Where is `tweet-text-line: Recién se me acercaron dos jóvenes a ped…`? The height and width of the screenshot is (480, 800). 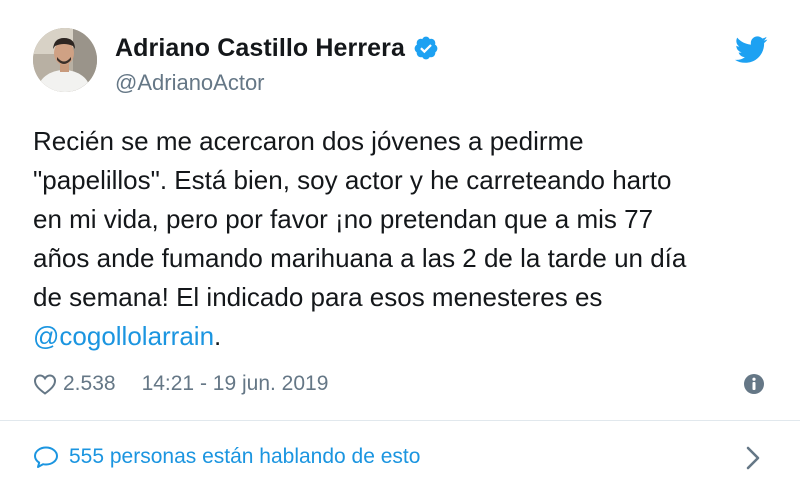 tweet-text-line: Recién se me acercaron dos jóvenes a ped… is located at coordinates (308, 141).